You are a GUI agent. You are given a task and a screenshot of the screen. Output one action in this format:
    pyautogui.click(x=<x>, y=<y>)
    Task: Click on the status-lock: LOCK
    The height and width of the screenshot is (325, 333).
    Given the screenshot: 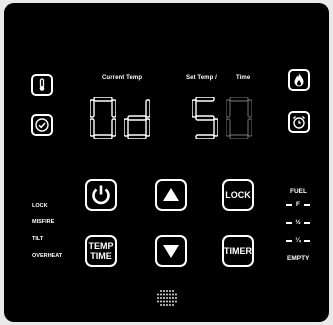 What is the action you would take?
    pyautogui.click(x=40, y=206)
    